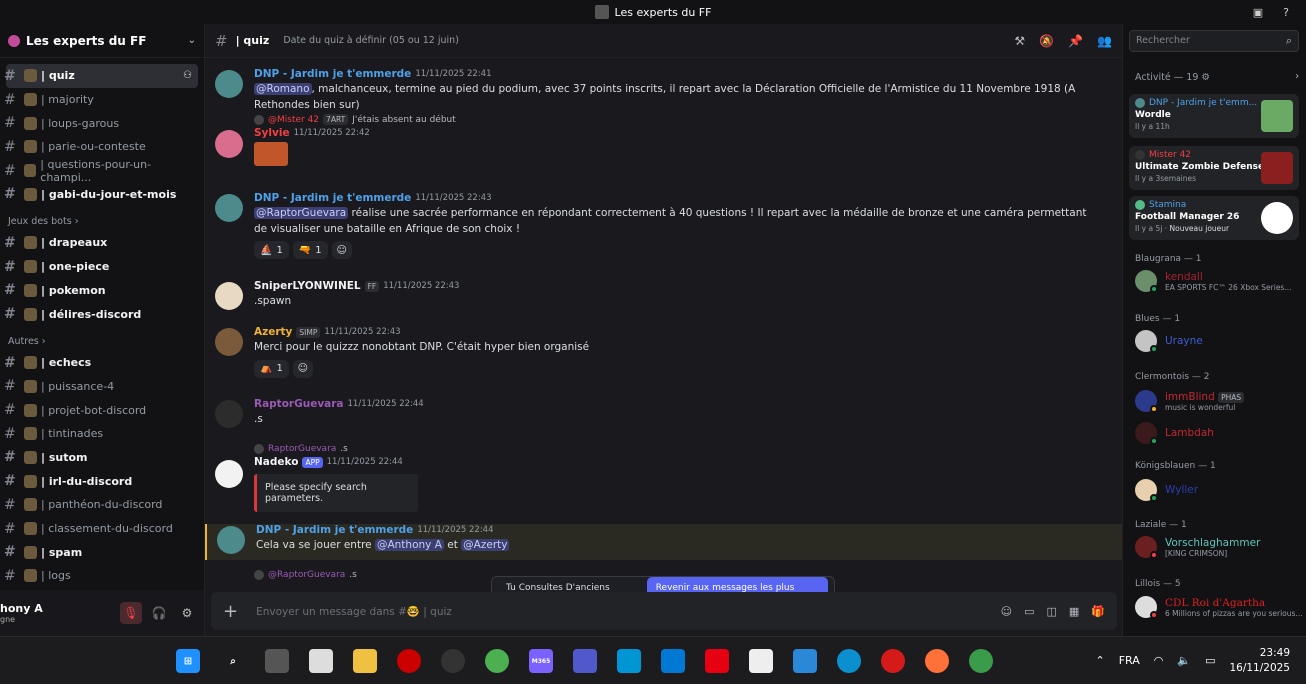  Describe the element at coordinates (1220, 490) in the screenshot. I see `member-item: Wyller` at that location.